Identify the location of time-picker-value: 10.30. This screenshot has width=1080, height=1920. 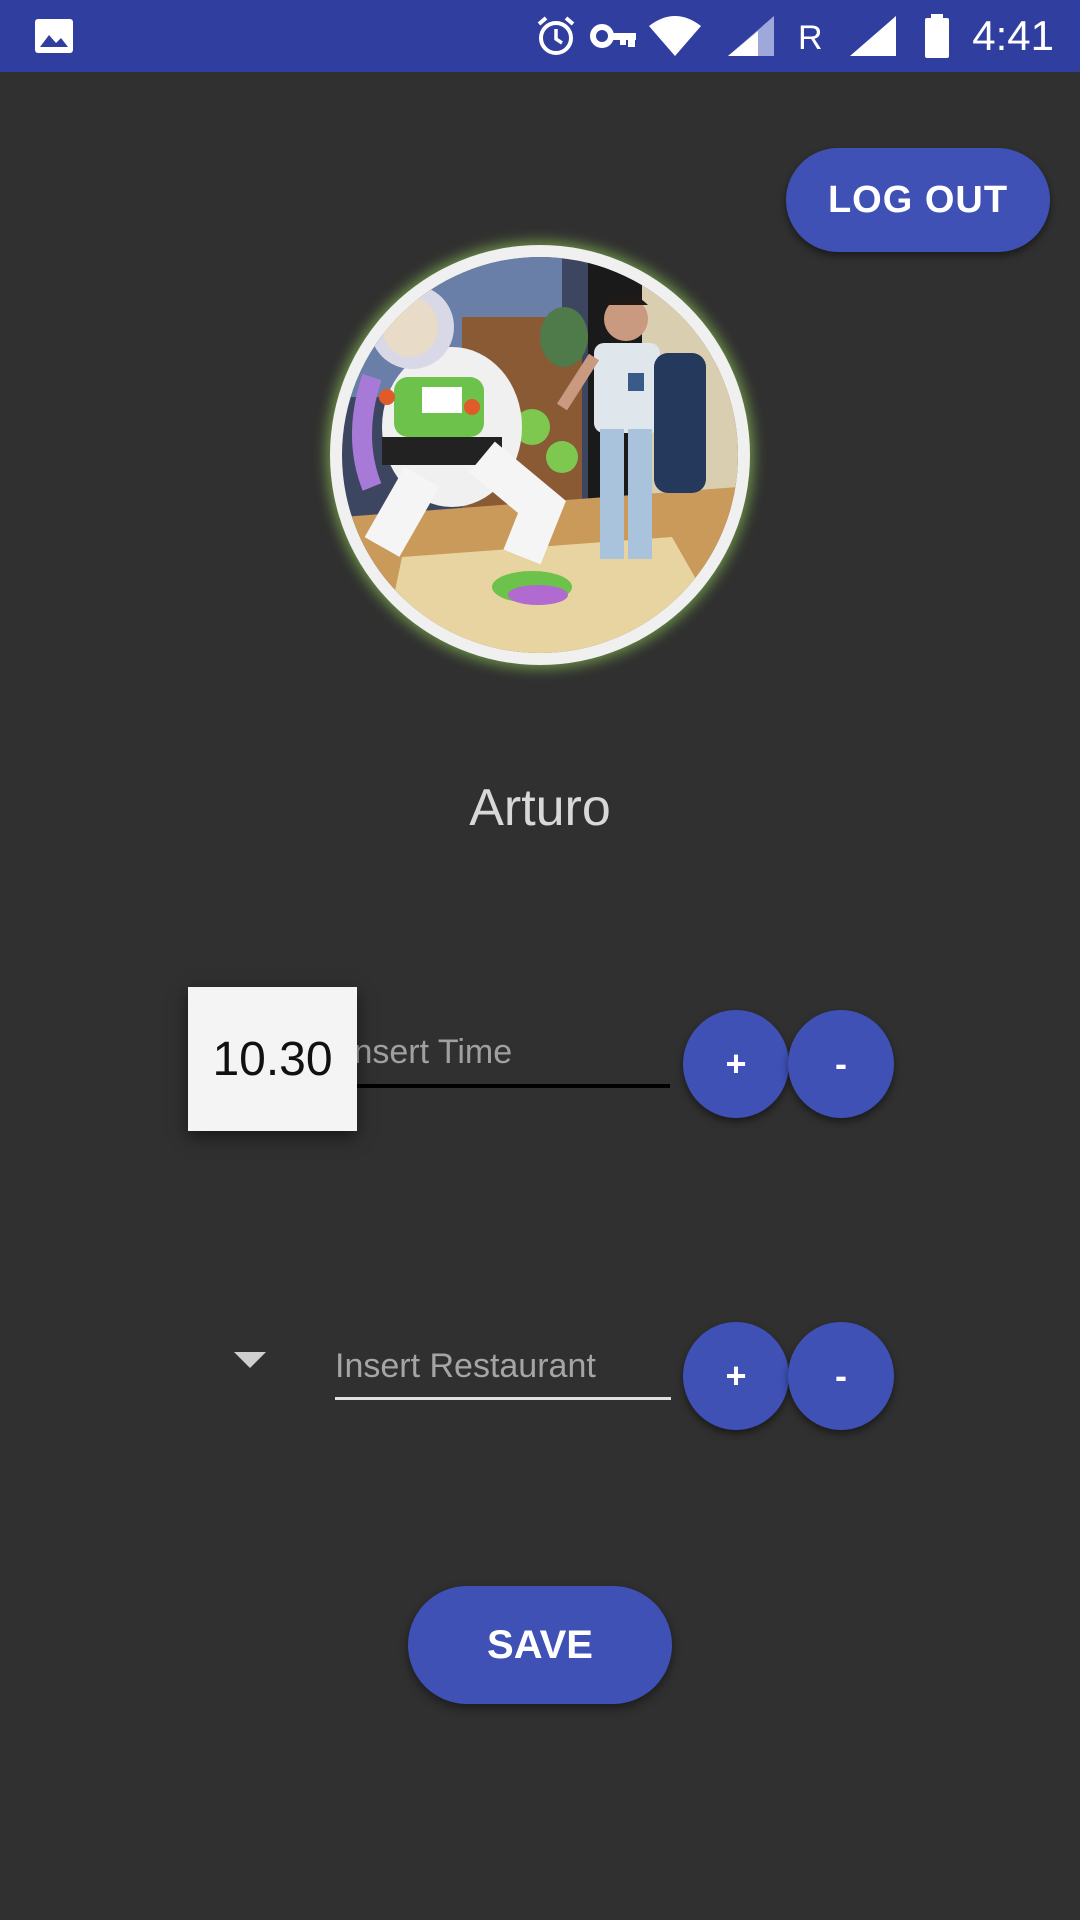
(272, 1059).